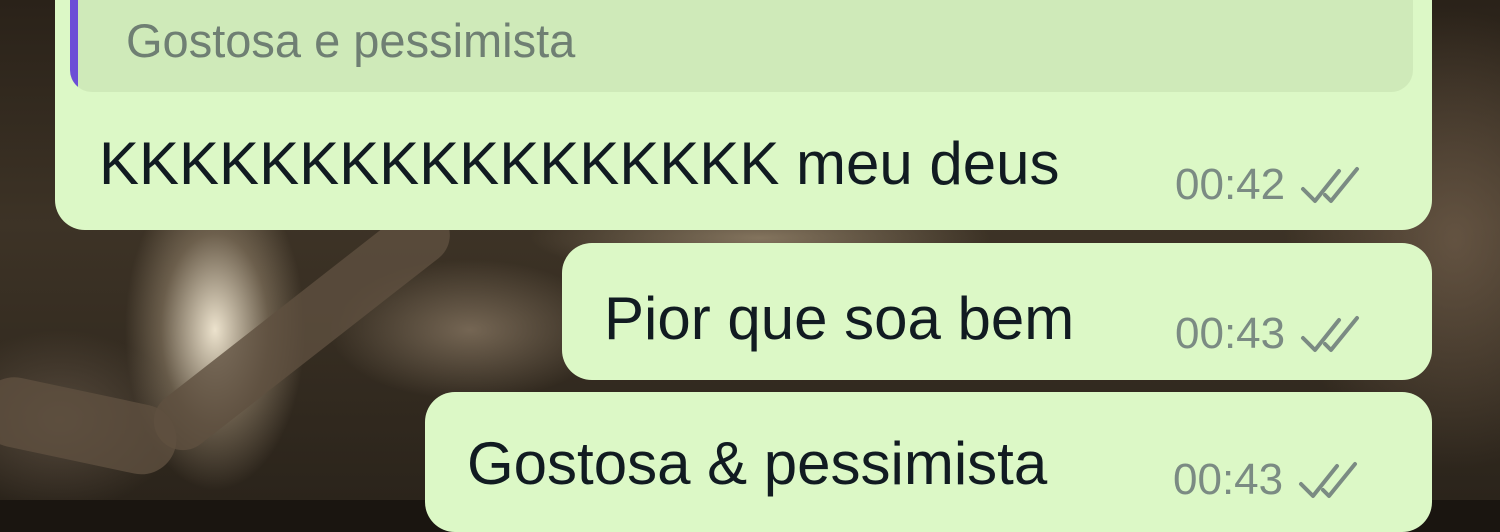  I want to click on message-meta: 00:42, so click(1272, 185).